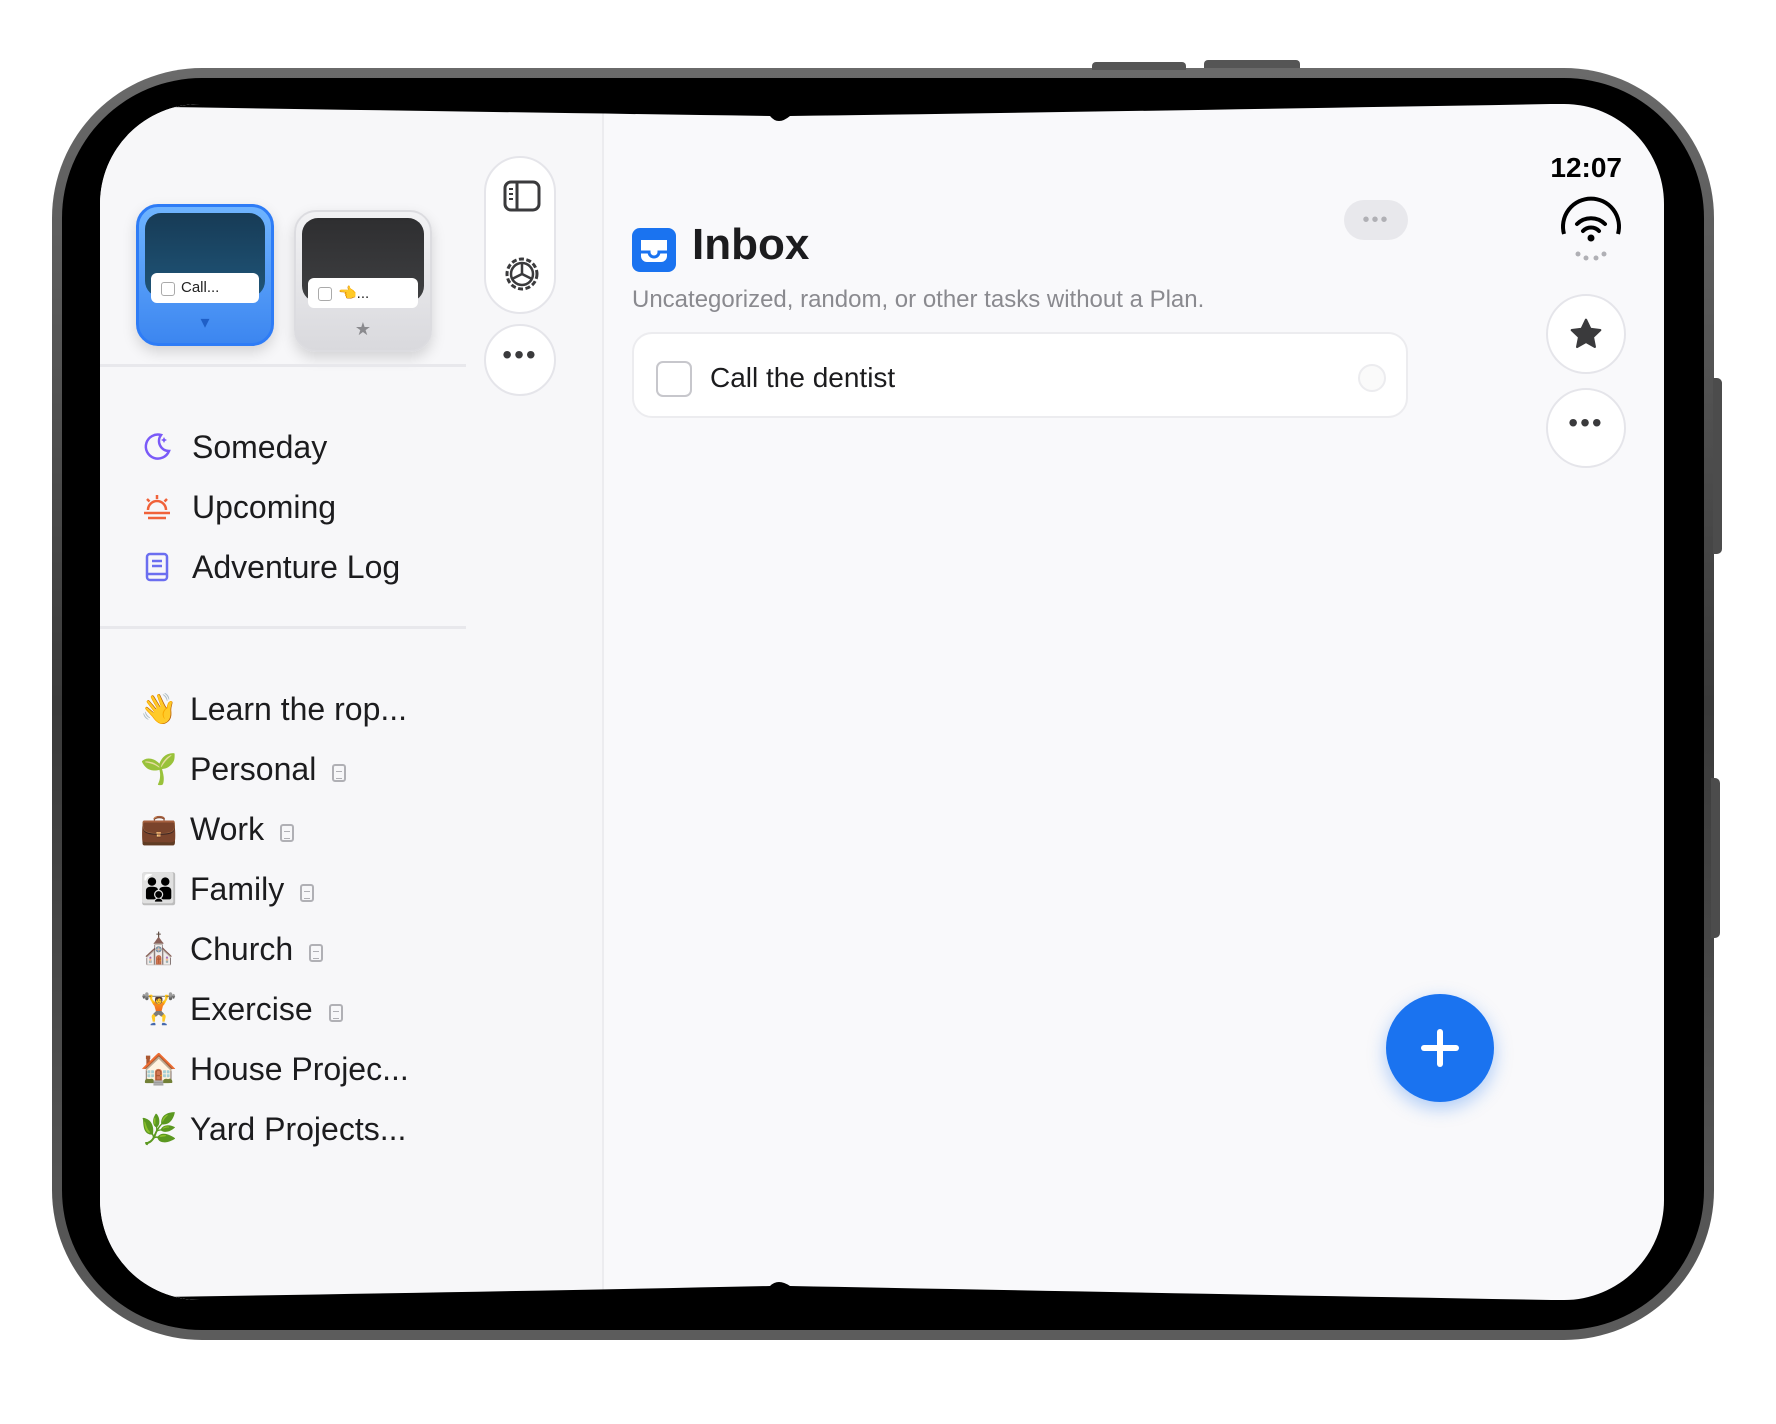  I want to click on sidebar-item-upcoming: Upcoming, so click(238, 507).